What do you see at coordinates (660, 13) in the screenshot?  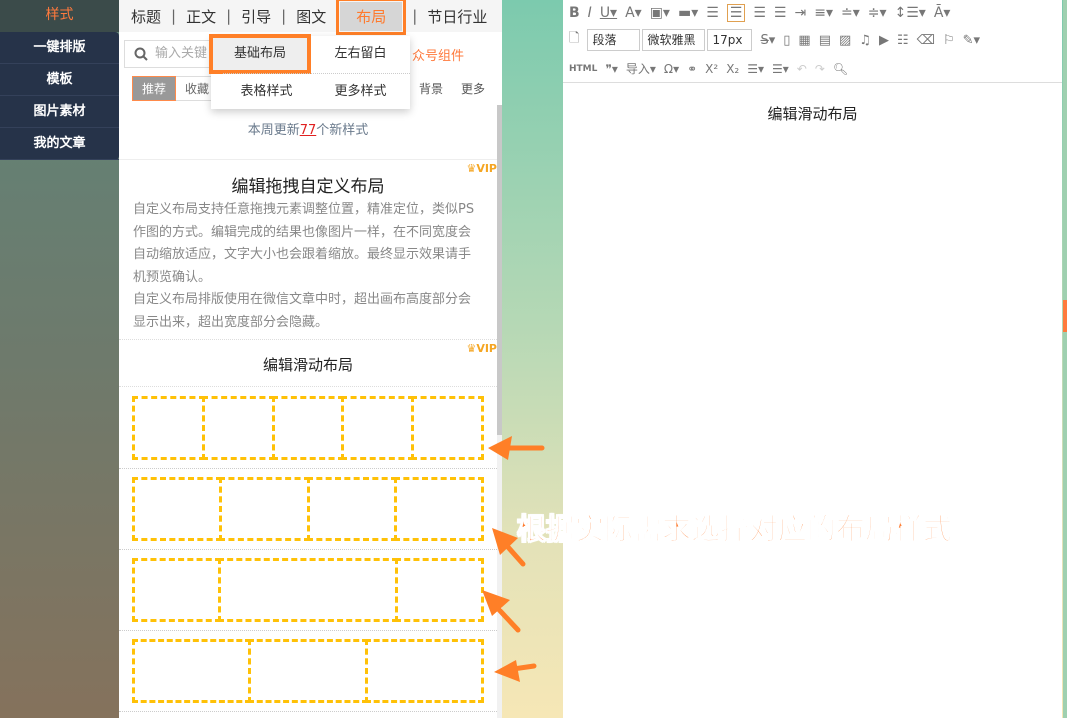 I see `background-color-icon: ▣▾` at bounding box center [660, 13].